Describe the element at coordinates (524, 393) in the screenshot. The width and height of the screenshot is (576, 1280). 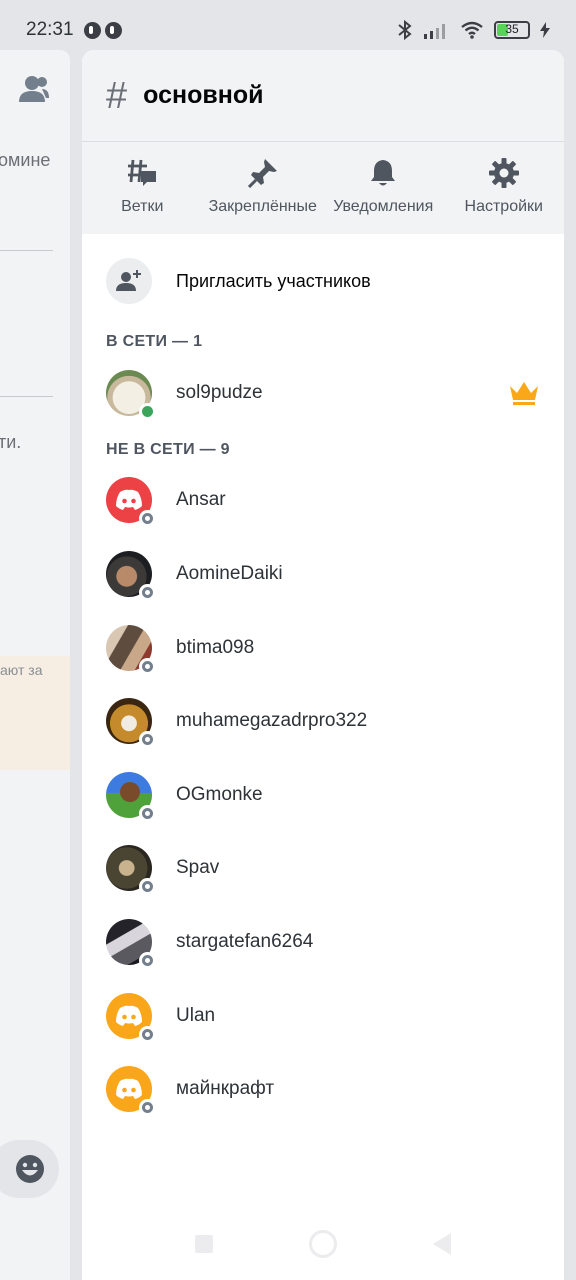
I see `crown-icon` at that location.